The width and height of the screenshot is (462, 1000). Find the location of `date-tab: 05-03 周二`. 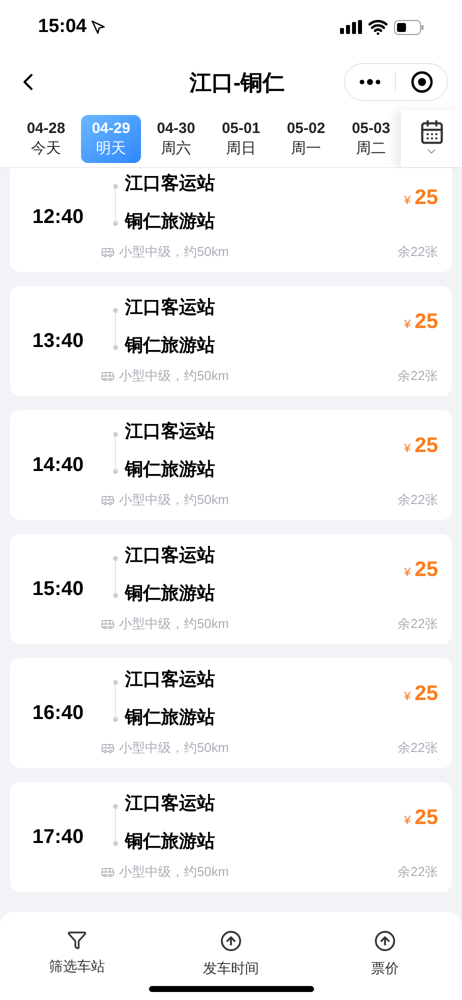

date-tab: 05-03 周二 is located at coordinates (371, 138).